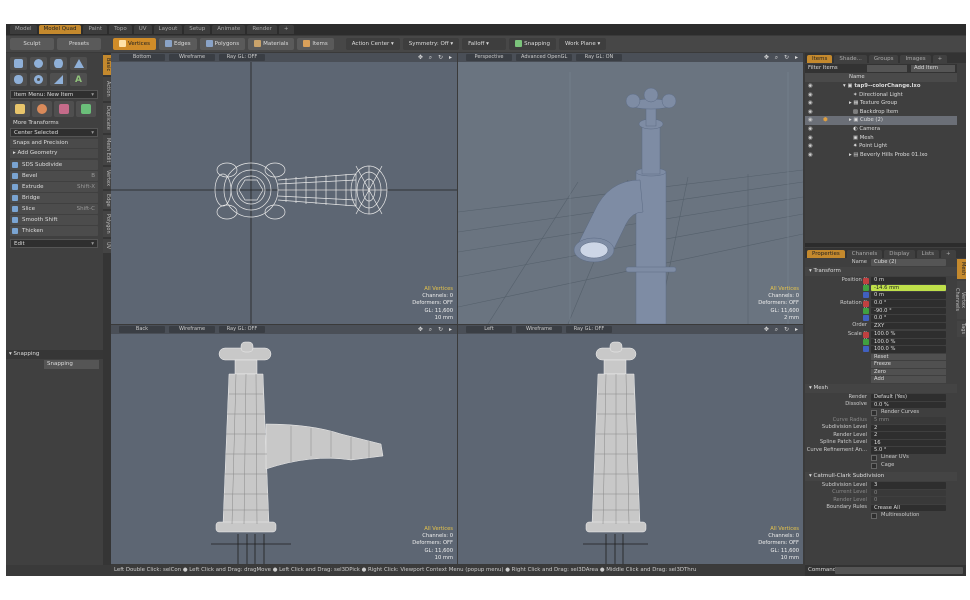 The image size is (970, 600). Describe the element at coordinates (168, 29) in the screenshot. I see `tab-layout: Layout` at that location.